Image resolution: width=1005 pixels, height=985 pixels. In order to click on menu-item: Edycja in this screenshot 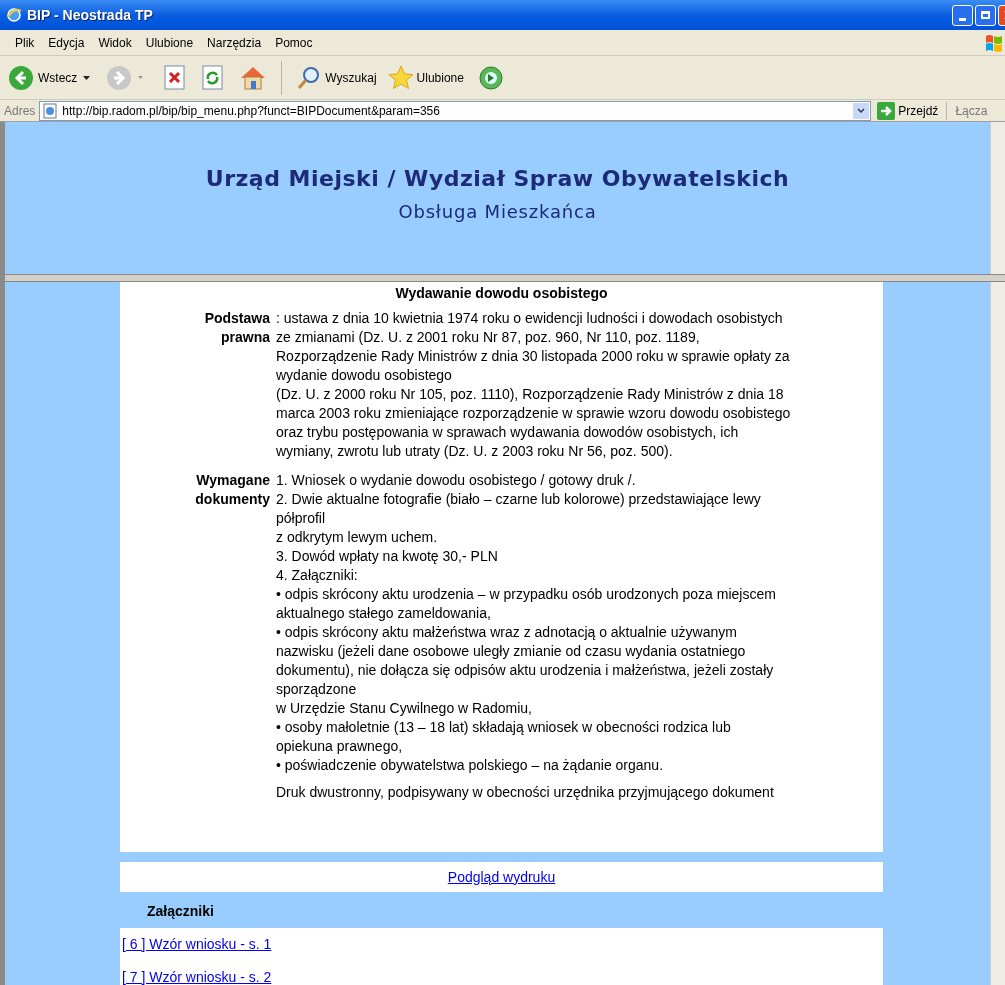, I will do `click(66, 42)`.